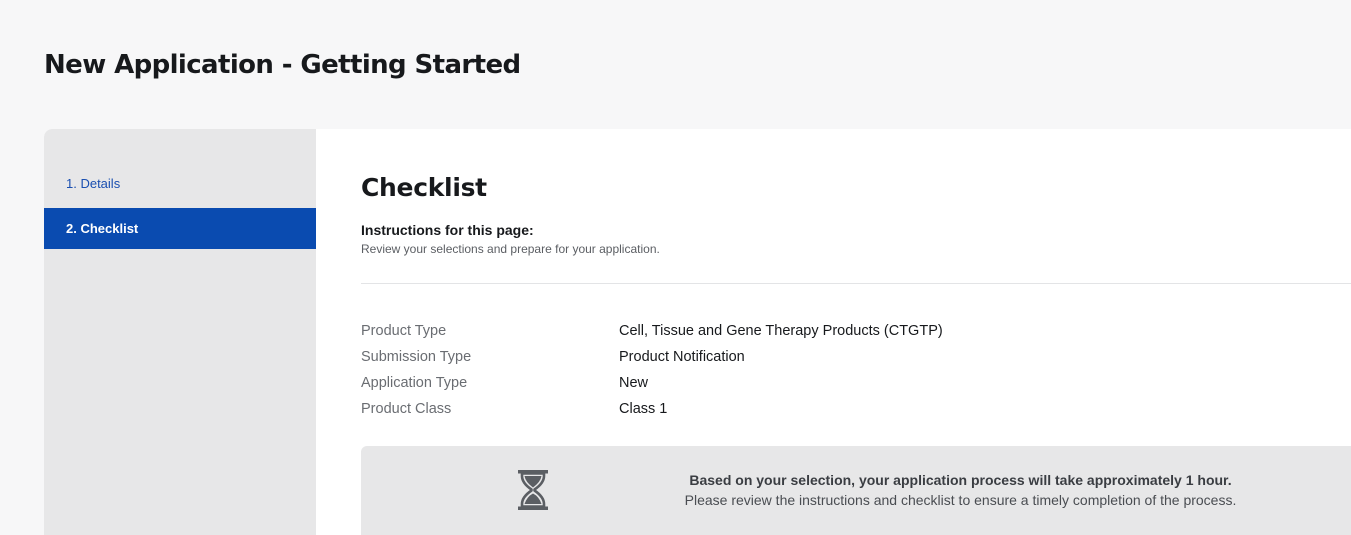 The height and width of the screenshot is (535, 1351). I want to click on summary-label: Product Class, so click(406, 409).